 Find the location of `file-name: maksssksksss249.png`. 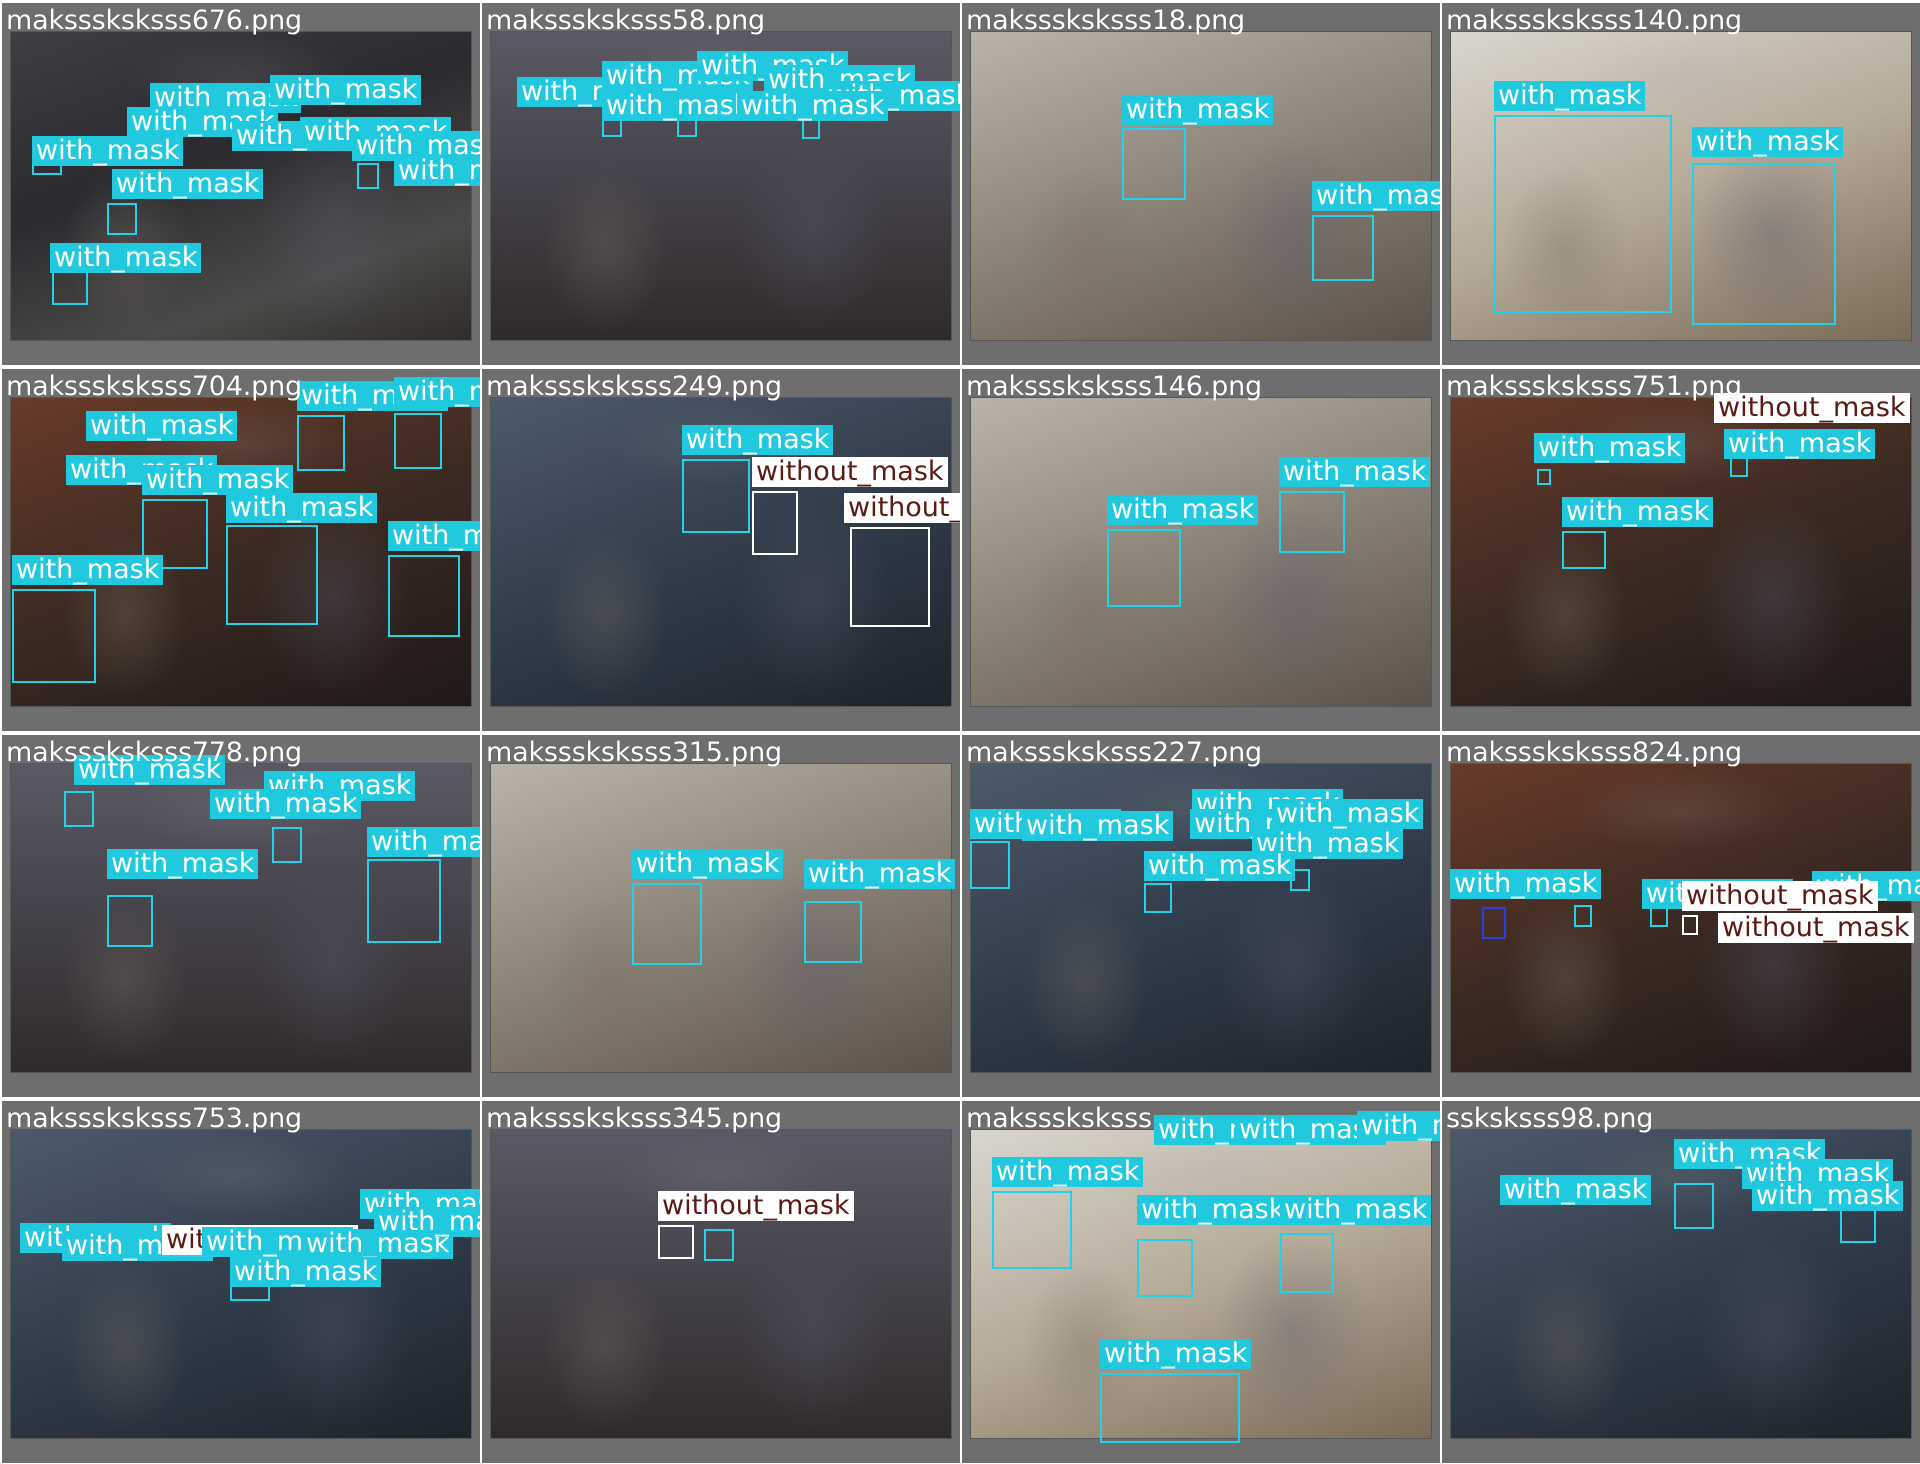

file-name: maksssksksss249.png is located at coordinates (634, 386).